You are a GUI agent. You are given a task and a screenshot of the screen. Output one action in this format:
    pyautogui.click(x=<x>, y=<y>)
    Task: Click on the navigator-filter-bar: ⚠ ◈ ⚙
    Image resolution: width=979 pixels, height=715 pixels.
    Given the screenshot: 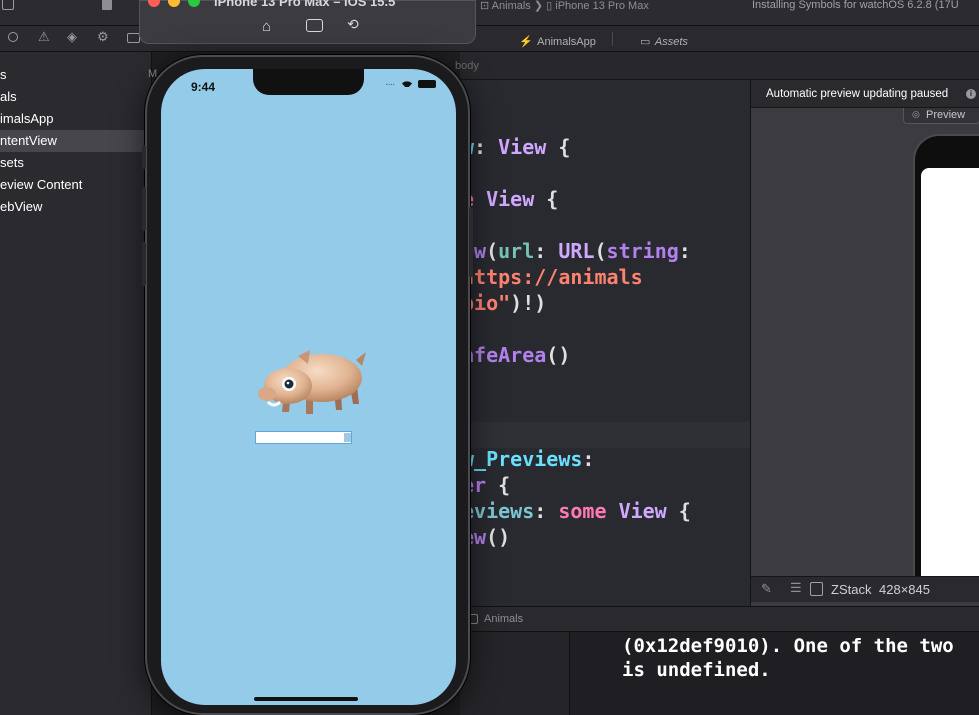 What is the action you would take?
    pyautogui.click(x=76, y=39)
    